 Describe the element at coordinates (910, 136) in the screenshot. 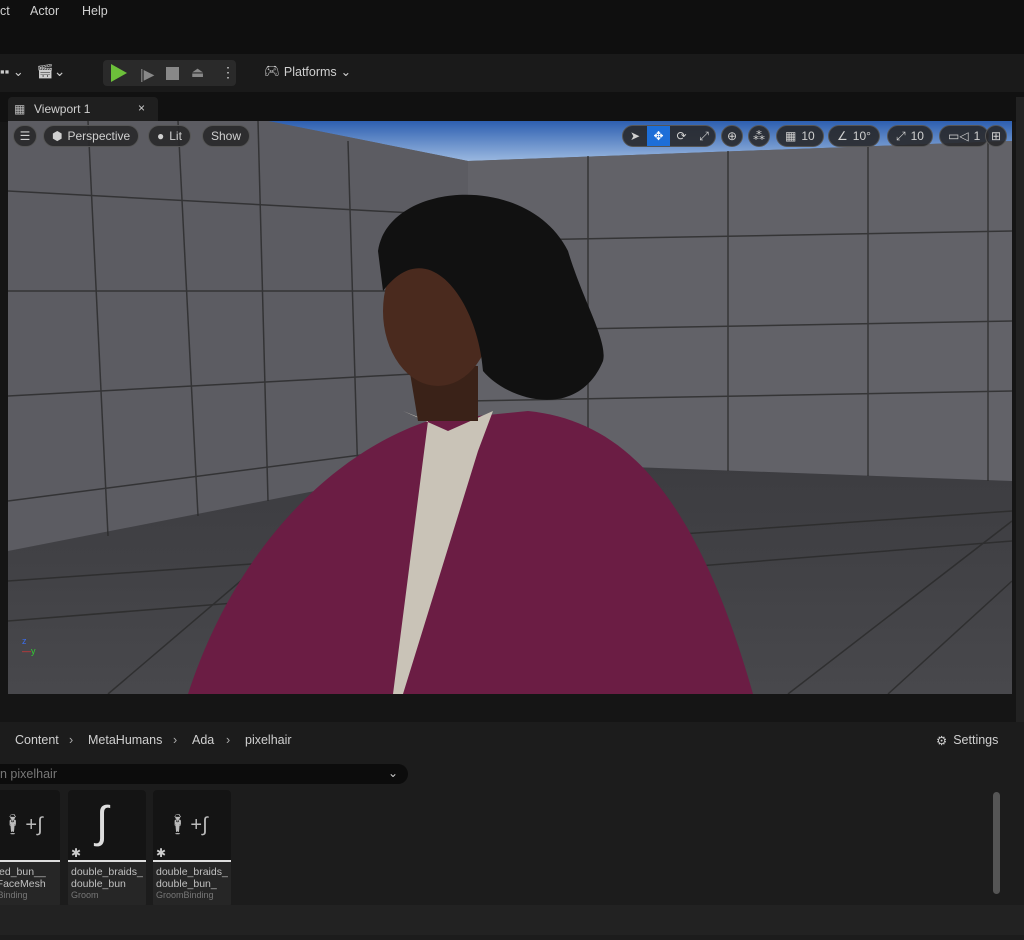

I see `scale-snap-button: ⤢ 10` at that location.